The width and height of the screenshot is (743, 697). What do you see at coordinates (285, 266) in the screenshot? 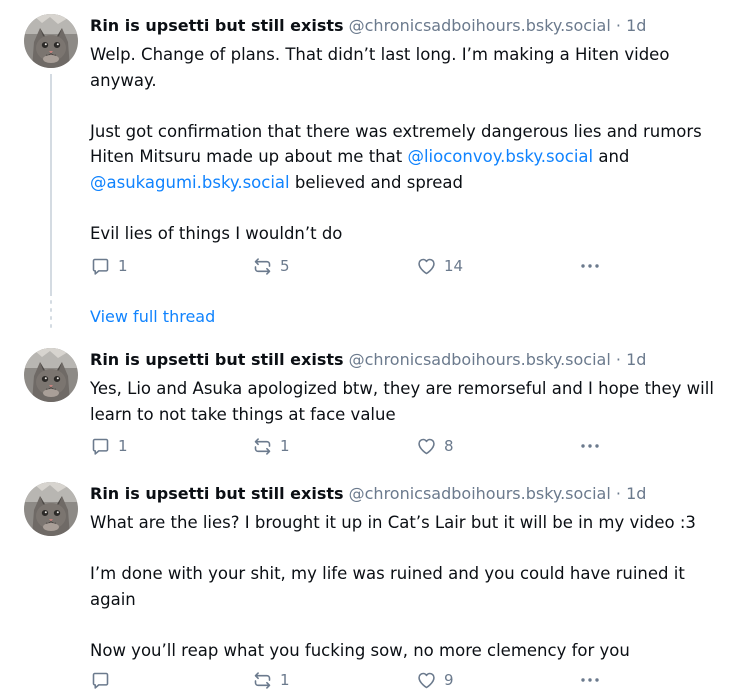
I see `repost-count: 5` at bounding box center [285, 266].